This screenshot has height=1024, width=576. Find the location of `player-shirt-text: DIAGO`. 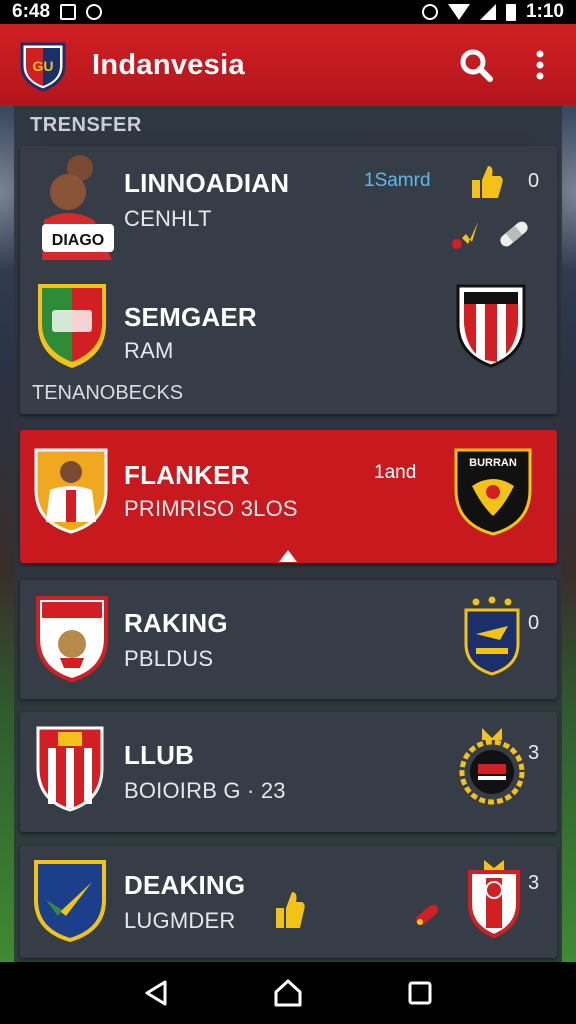

player-shirt-text: DIAGO is located at coordinates (78, 240).